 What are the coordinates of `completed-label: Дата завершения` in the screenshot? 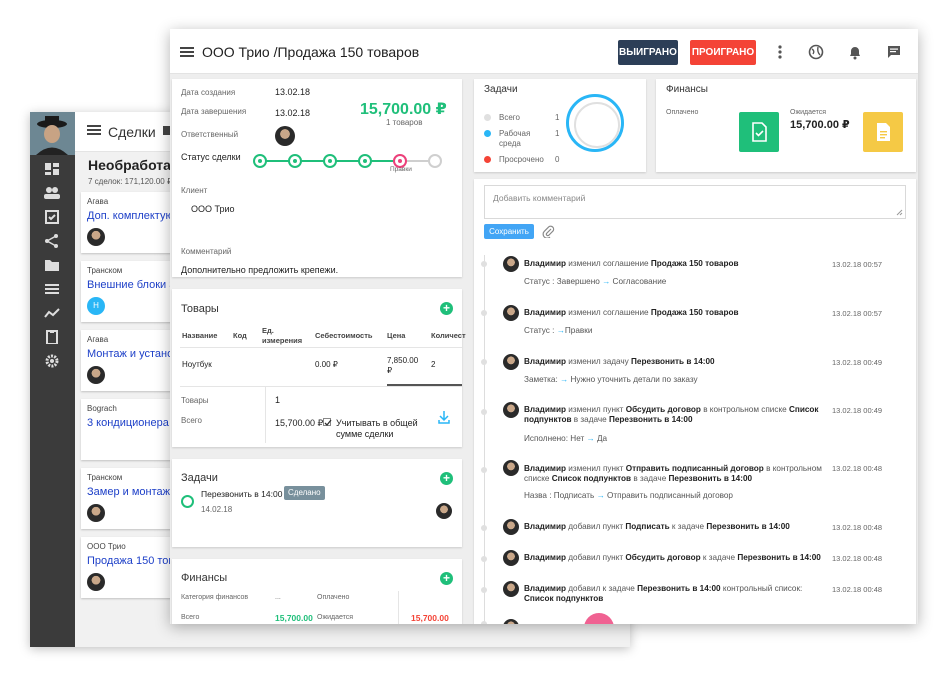 It's located at (214, 111).